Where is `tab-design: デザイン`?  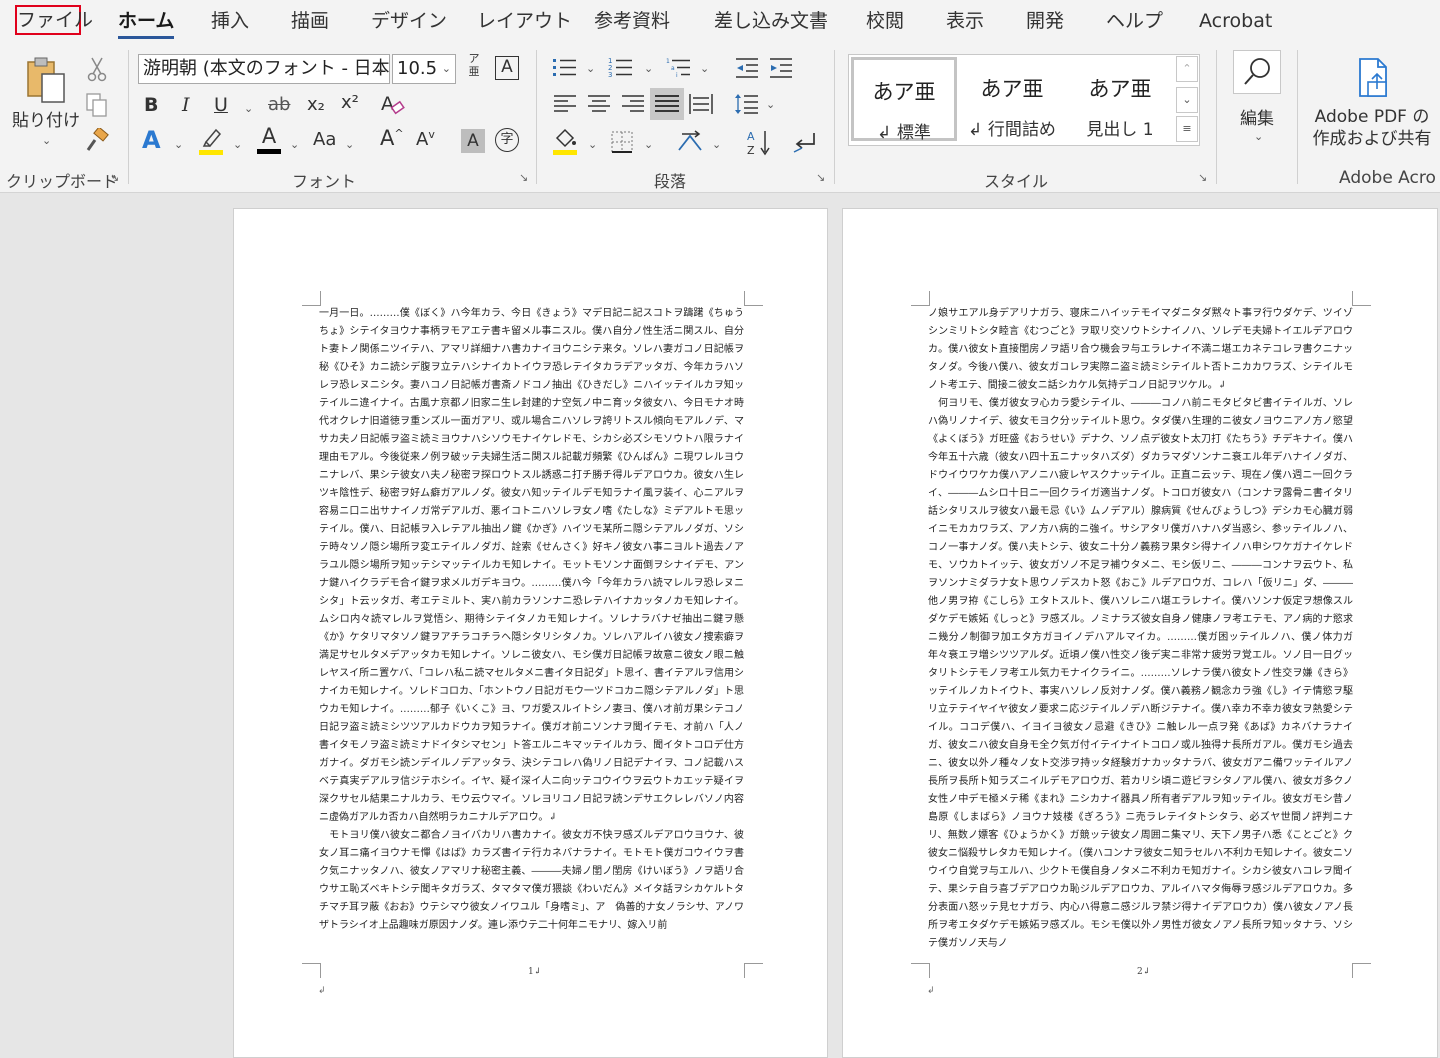 tab-design: デザイン is located at coordinates (409, 21).